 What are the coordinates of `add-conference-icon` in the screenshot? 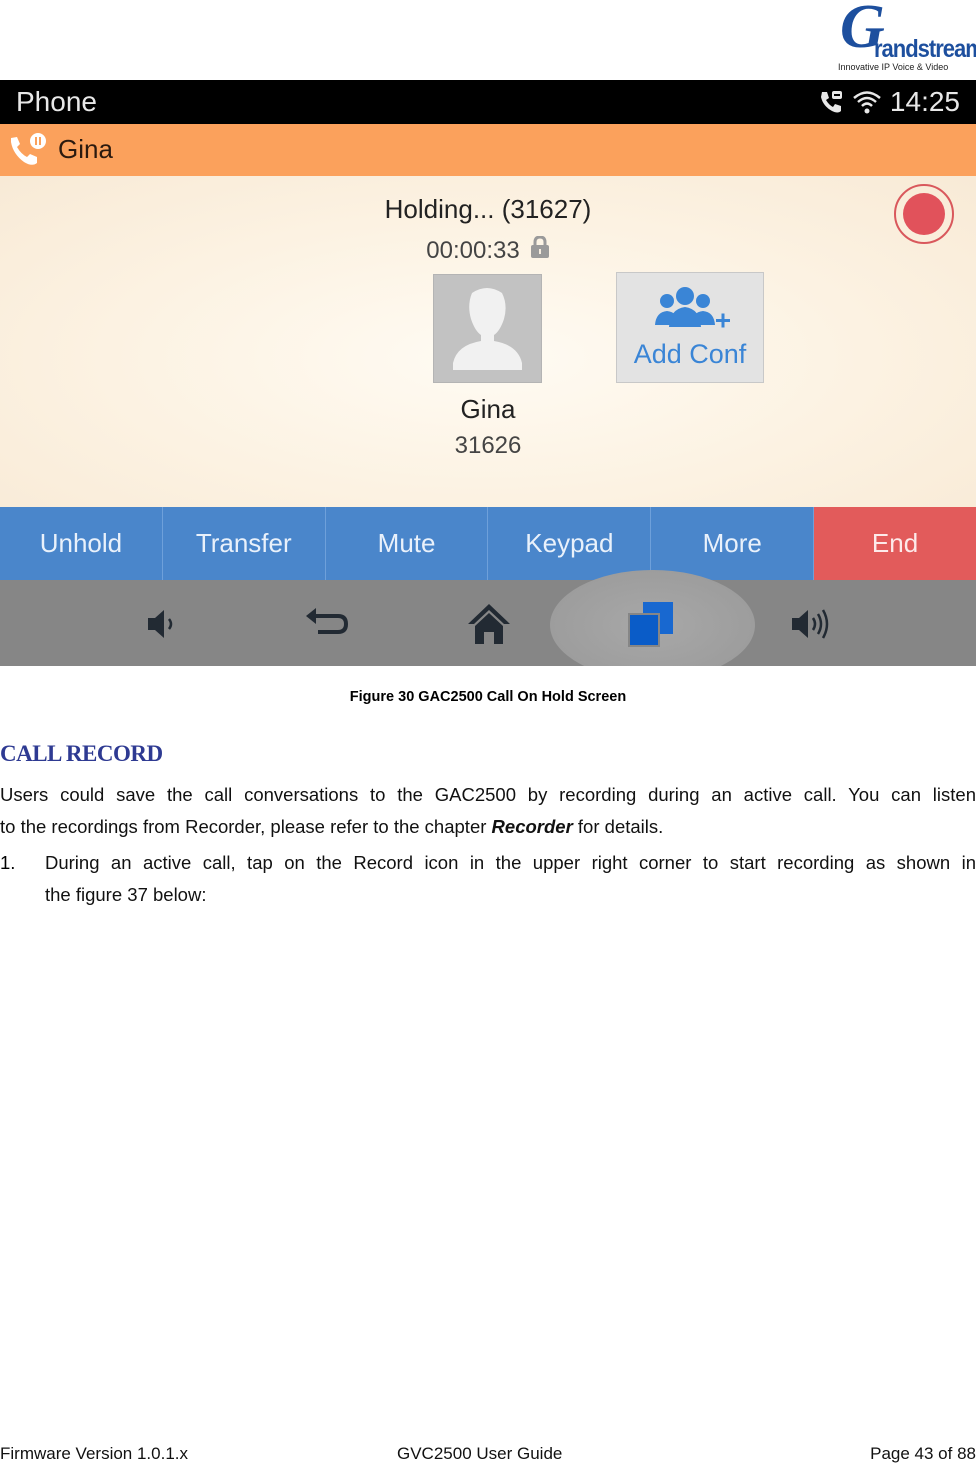 It's located at (692, 307).